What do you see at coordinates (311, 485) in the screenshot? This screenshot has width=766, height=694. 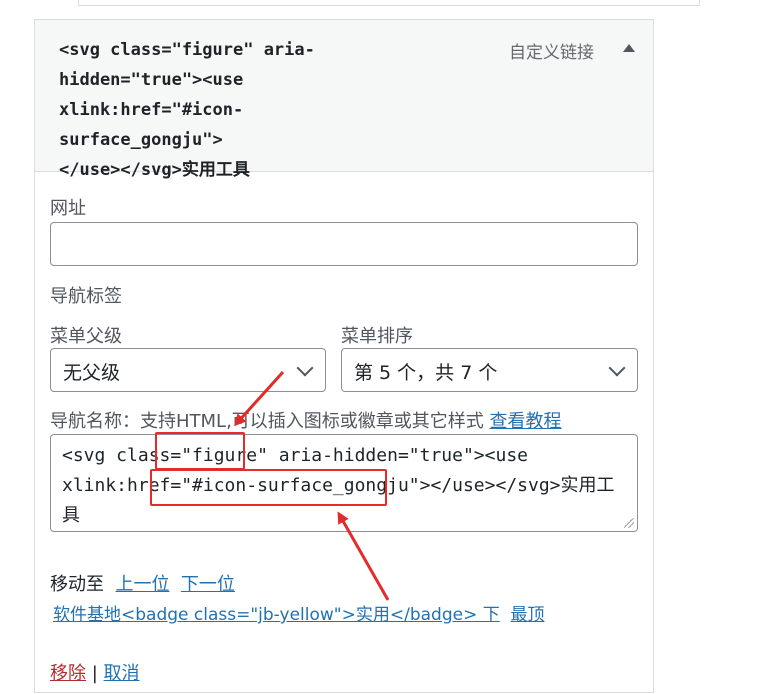 I see `annotation-arrows` at bounding box center [311, 485].